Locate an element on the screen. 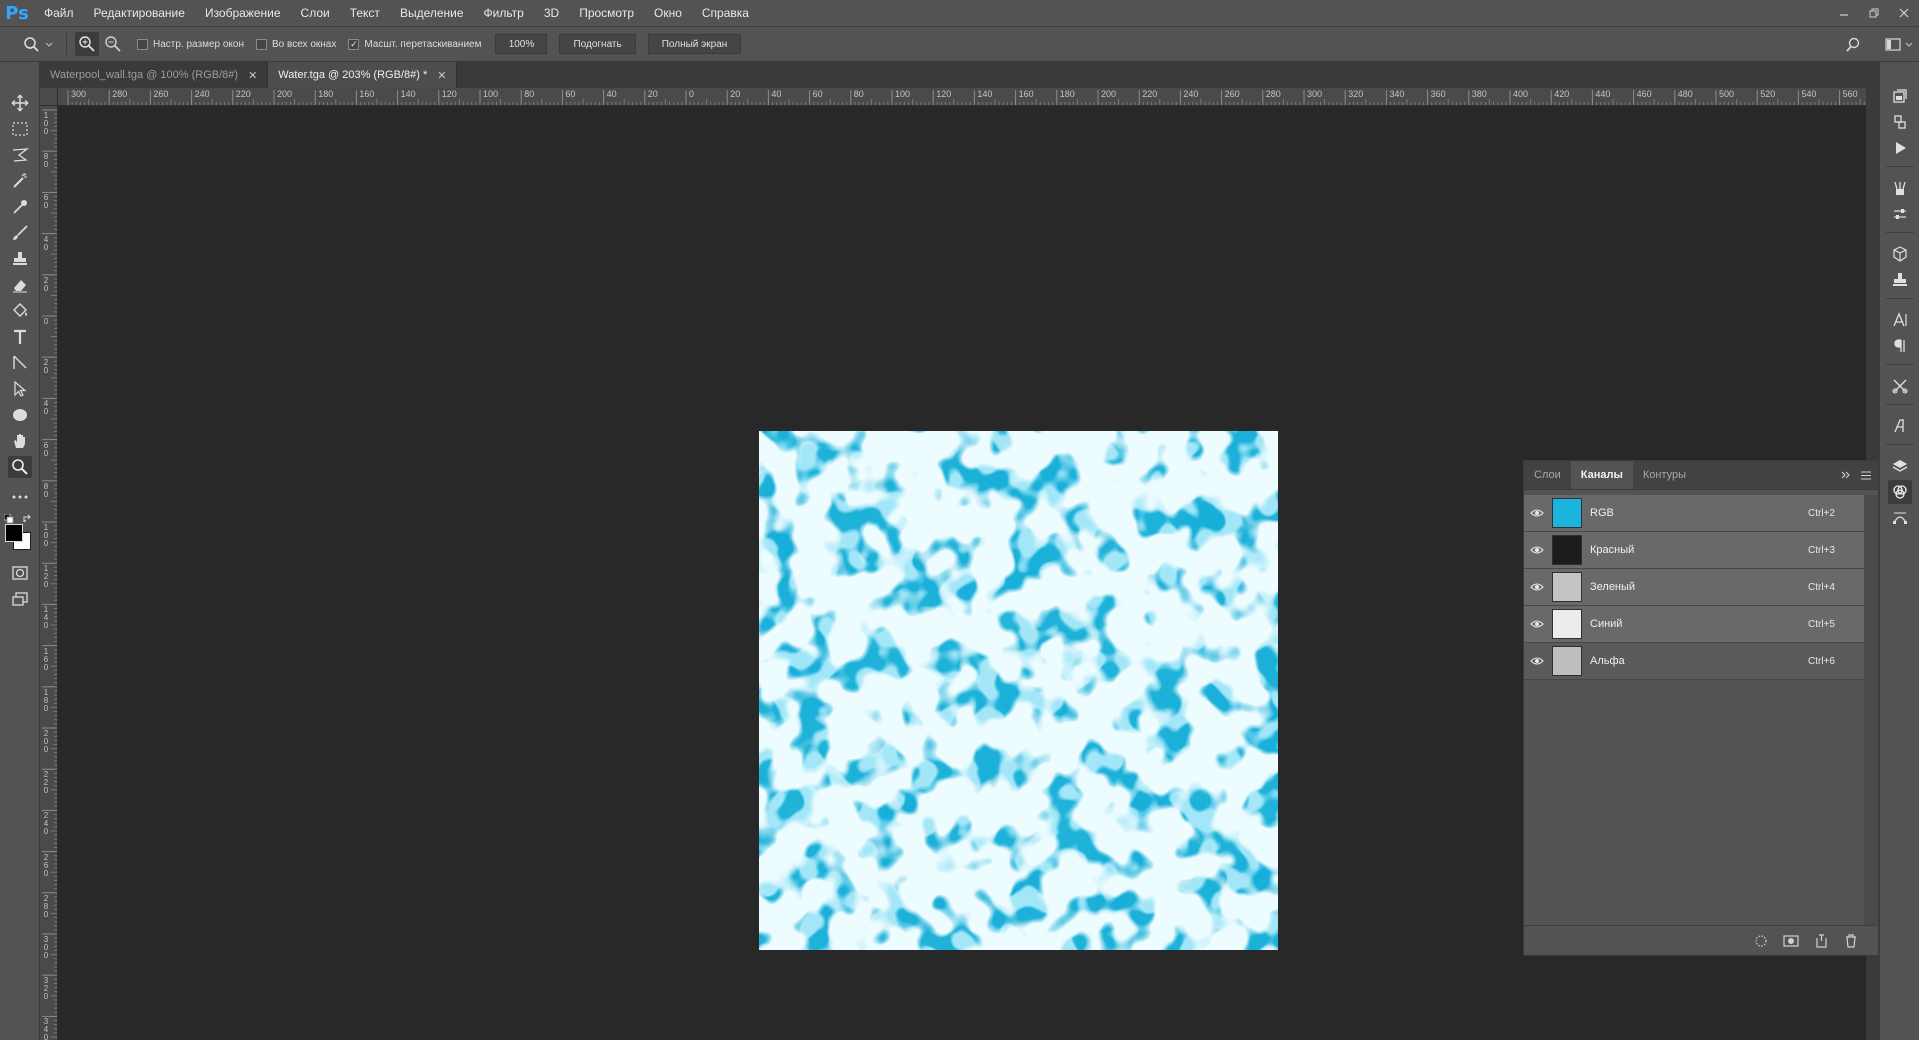 Image resolution: width=1919 pixels, height=1040 pixels. tab-paths: Контуры is located at coordinates (1664, 475).